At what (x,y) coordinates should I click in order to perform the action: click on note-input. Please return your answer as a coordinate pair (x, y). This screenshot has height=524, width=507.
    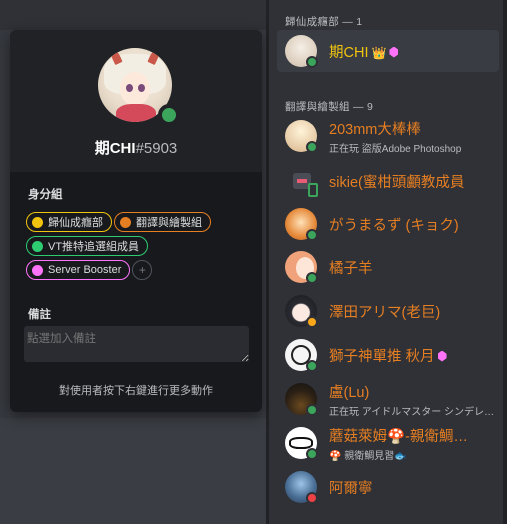
    Looking at the image, I should click on (136, 344).